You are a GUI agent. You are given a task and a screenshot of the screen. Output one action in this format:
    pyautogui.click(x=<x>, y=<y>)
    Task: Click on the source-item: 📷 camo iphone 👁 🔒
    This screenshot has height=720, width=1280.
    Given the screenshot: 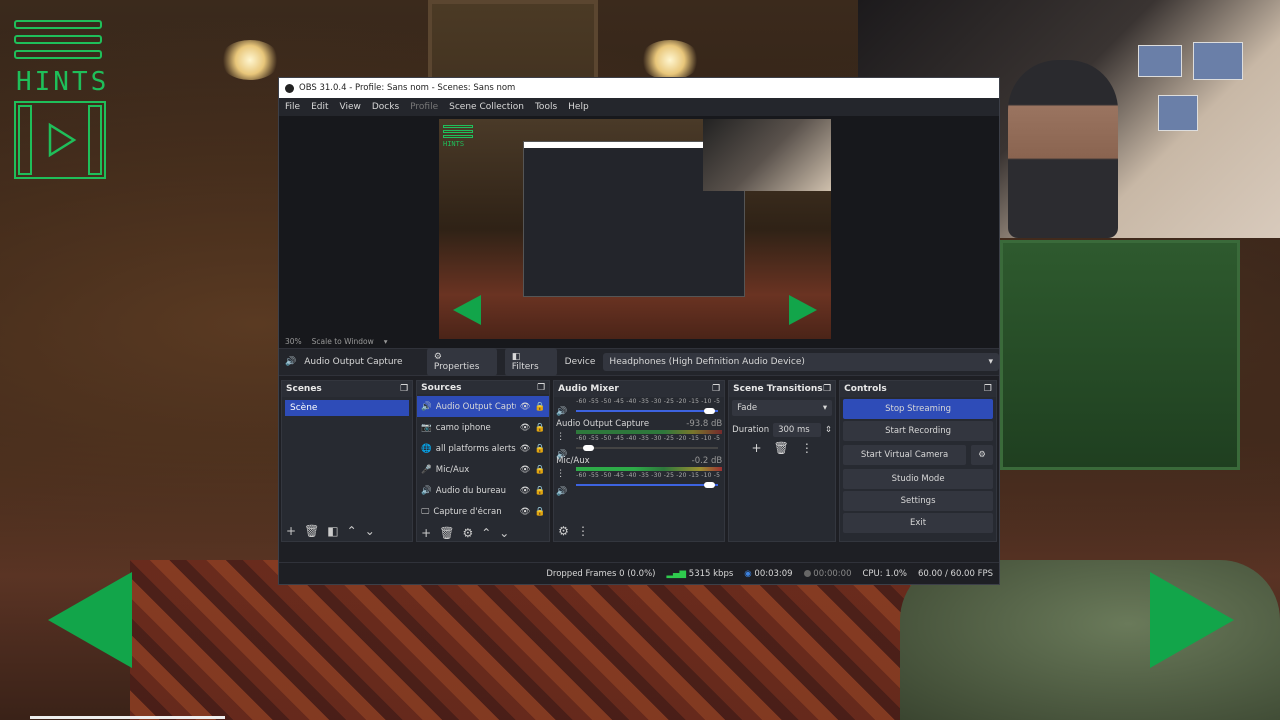 What is the action you would take?
    pyautogui.click(x=483, y=427)
    